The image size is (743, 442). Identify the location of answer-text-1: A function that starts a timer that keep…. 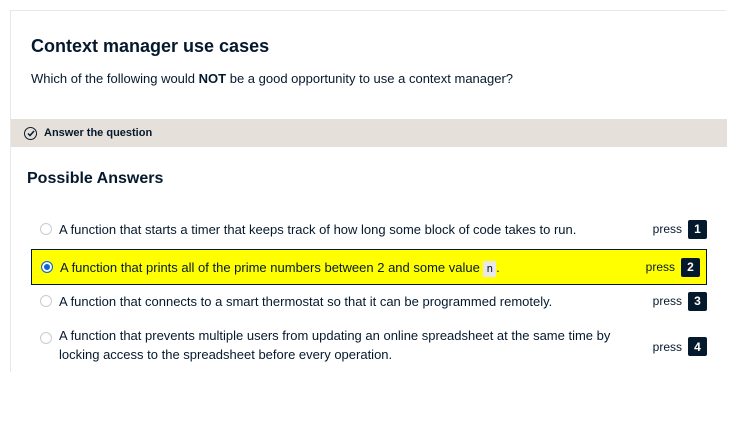
(318, 229).